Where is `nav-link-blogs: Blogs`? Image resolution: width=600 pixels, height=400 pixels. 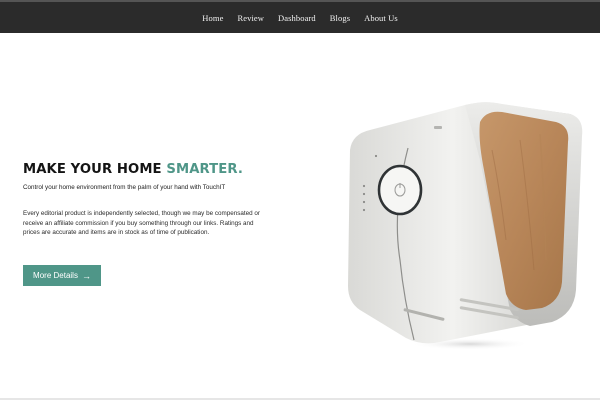 nav-link-blogs: Blogs is located at coordinates (340, 18).